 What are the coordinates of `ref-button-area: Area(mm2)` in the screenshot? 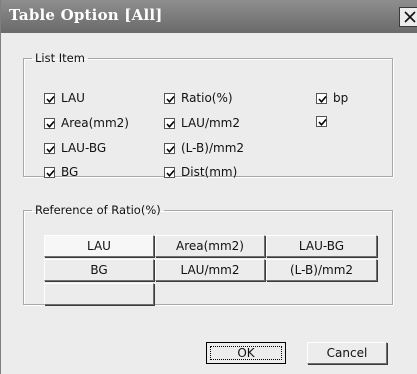 It's located at (210, 246).